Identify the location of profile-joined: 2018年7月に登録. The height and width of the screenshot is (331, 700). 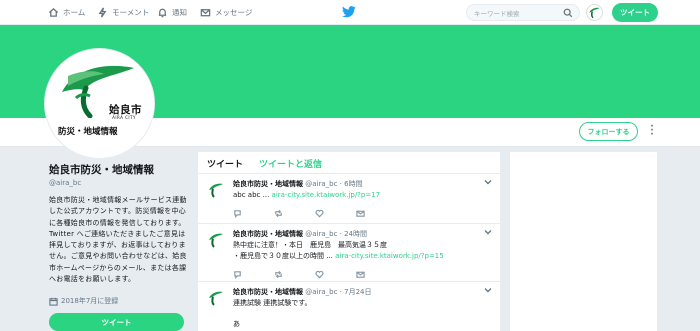
(83, 301).